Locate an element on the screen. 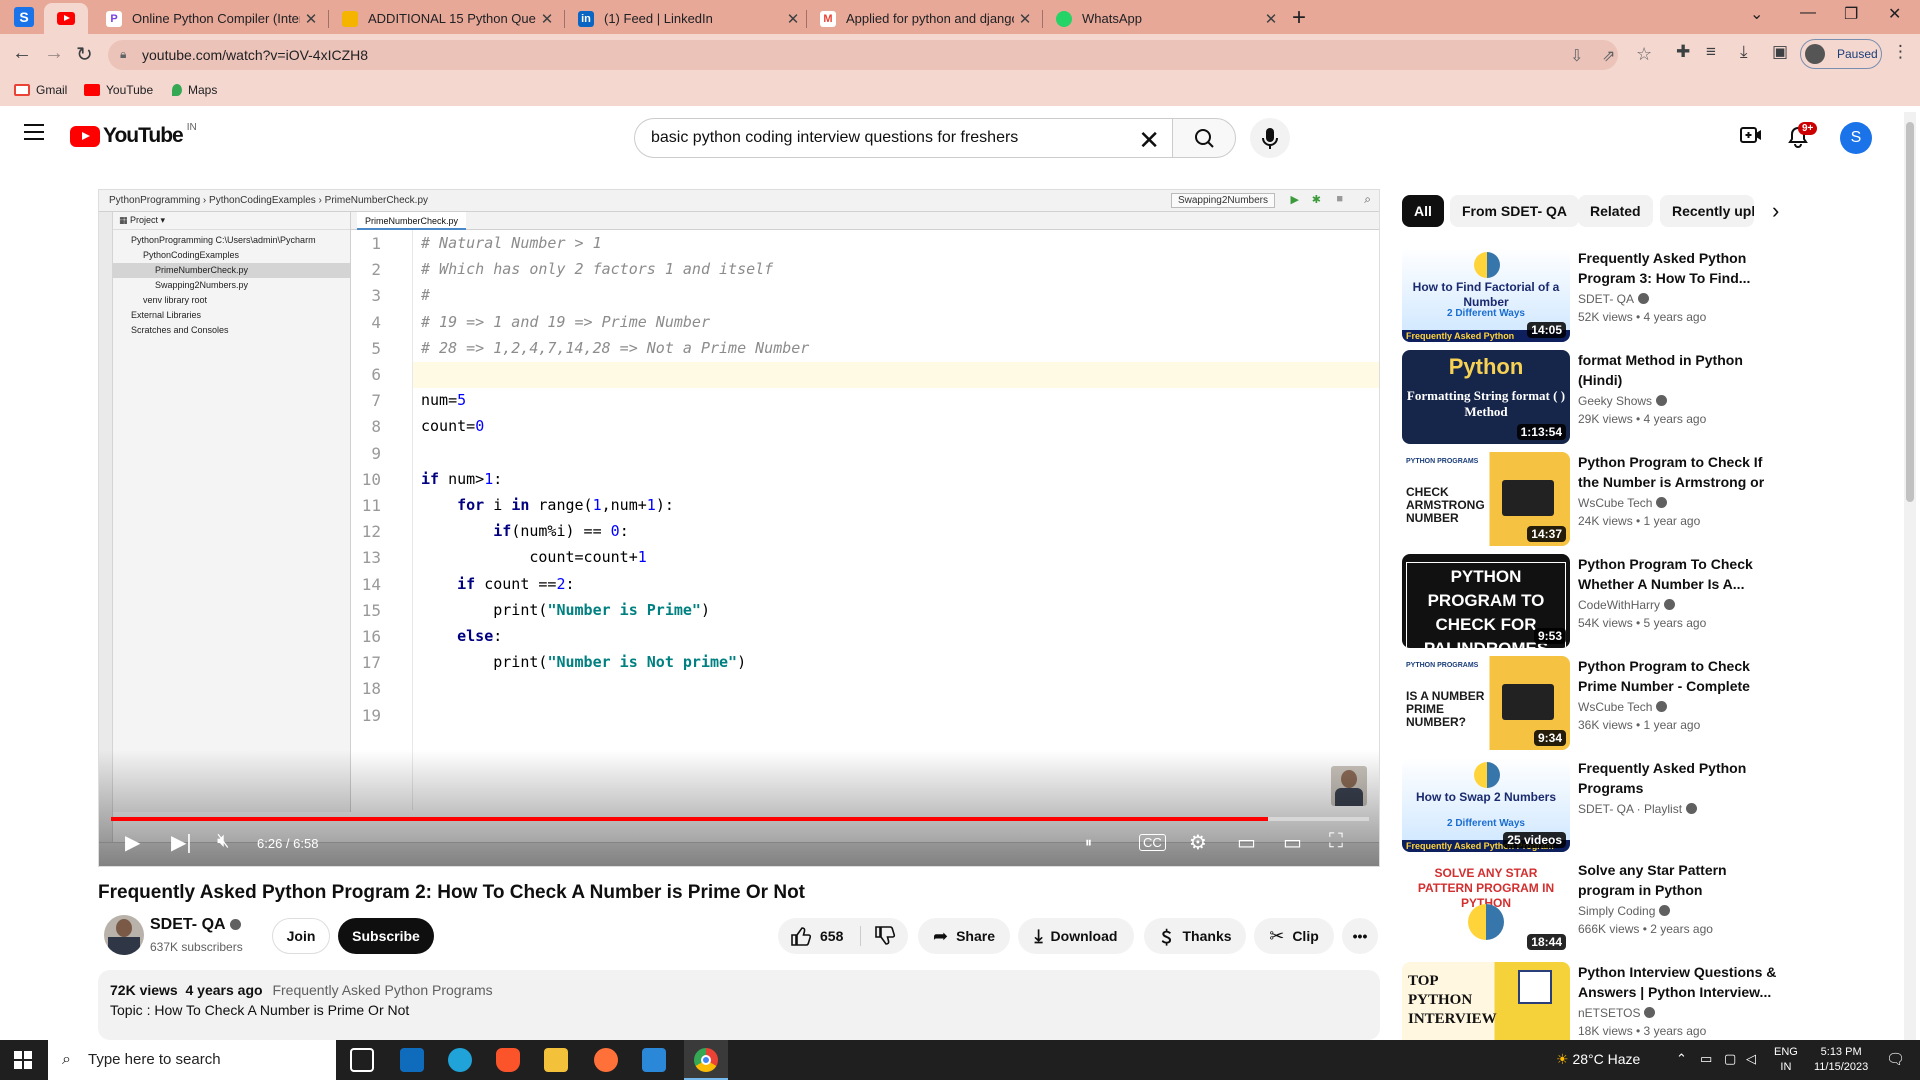 This screenshot has width=1920, height=1080. share-button: ➦ Share is located at coordinates (964, 936).